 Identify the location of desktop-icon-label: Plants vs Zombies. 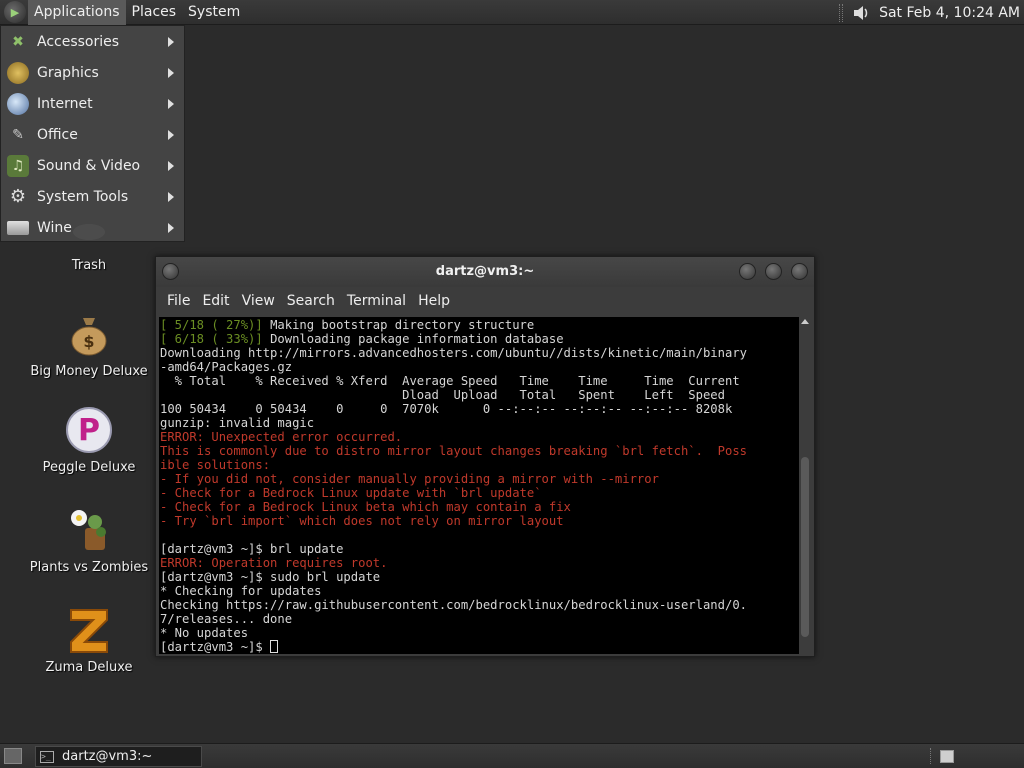
(89, 567).